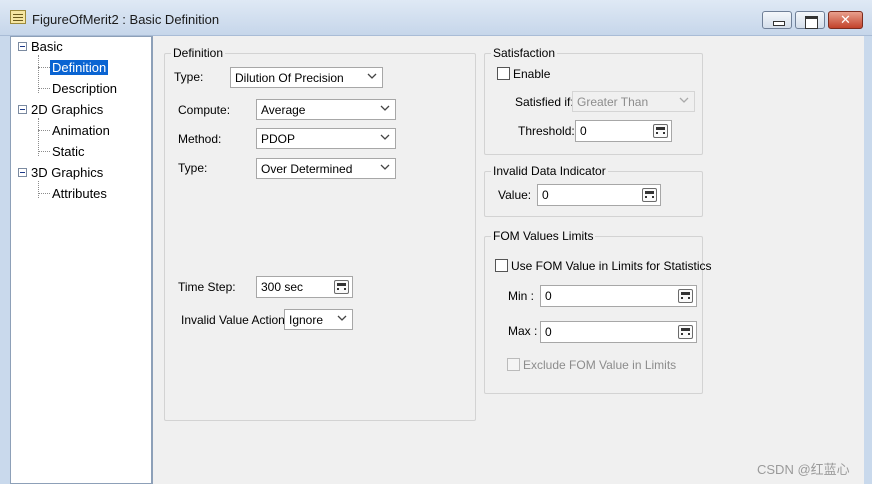 The image size is (872, 484). Describe the element at coordinates (283, 110) in the screenshot. I see `compute-value: Average` at that location.